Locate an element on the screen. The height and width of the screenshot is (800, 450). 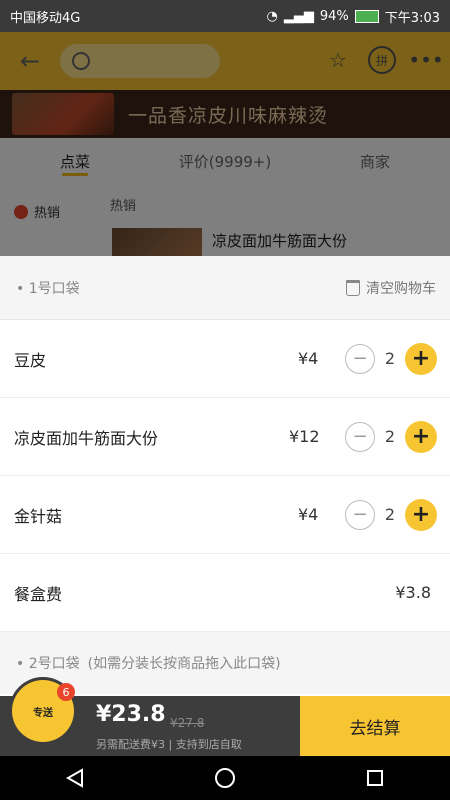
cart-item: 豆皮 ¥4 − 2 + is located at coordinates (225, 359).